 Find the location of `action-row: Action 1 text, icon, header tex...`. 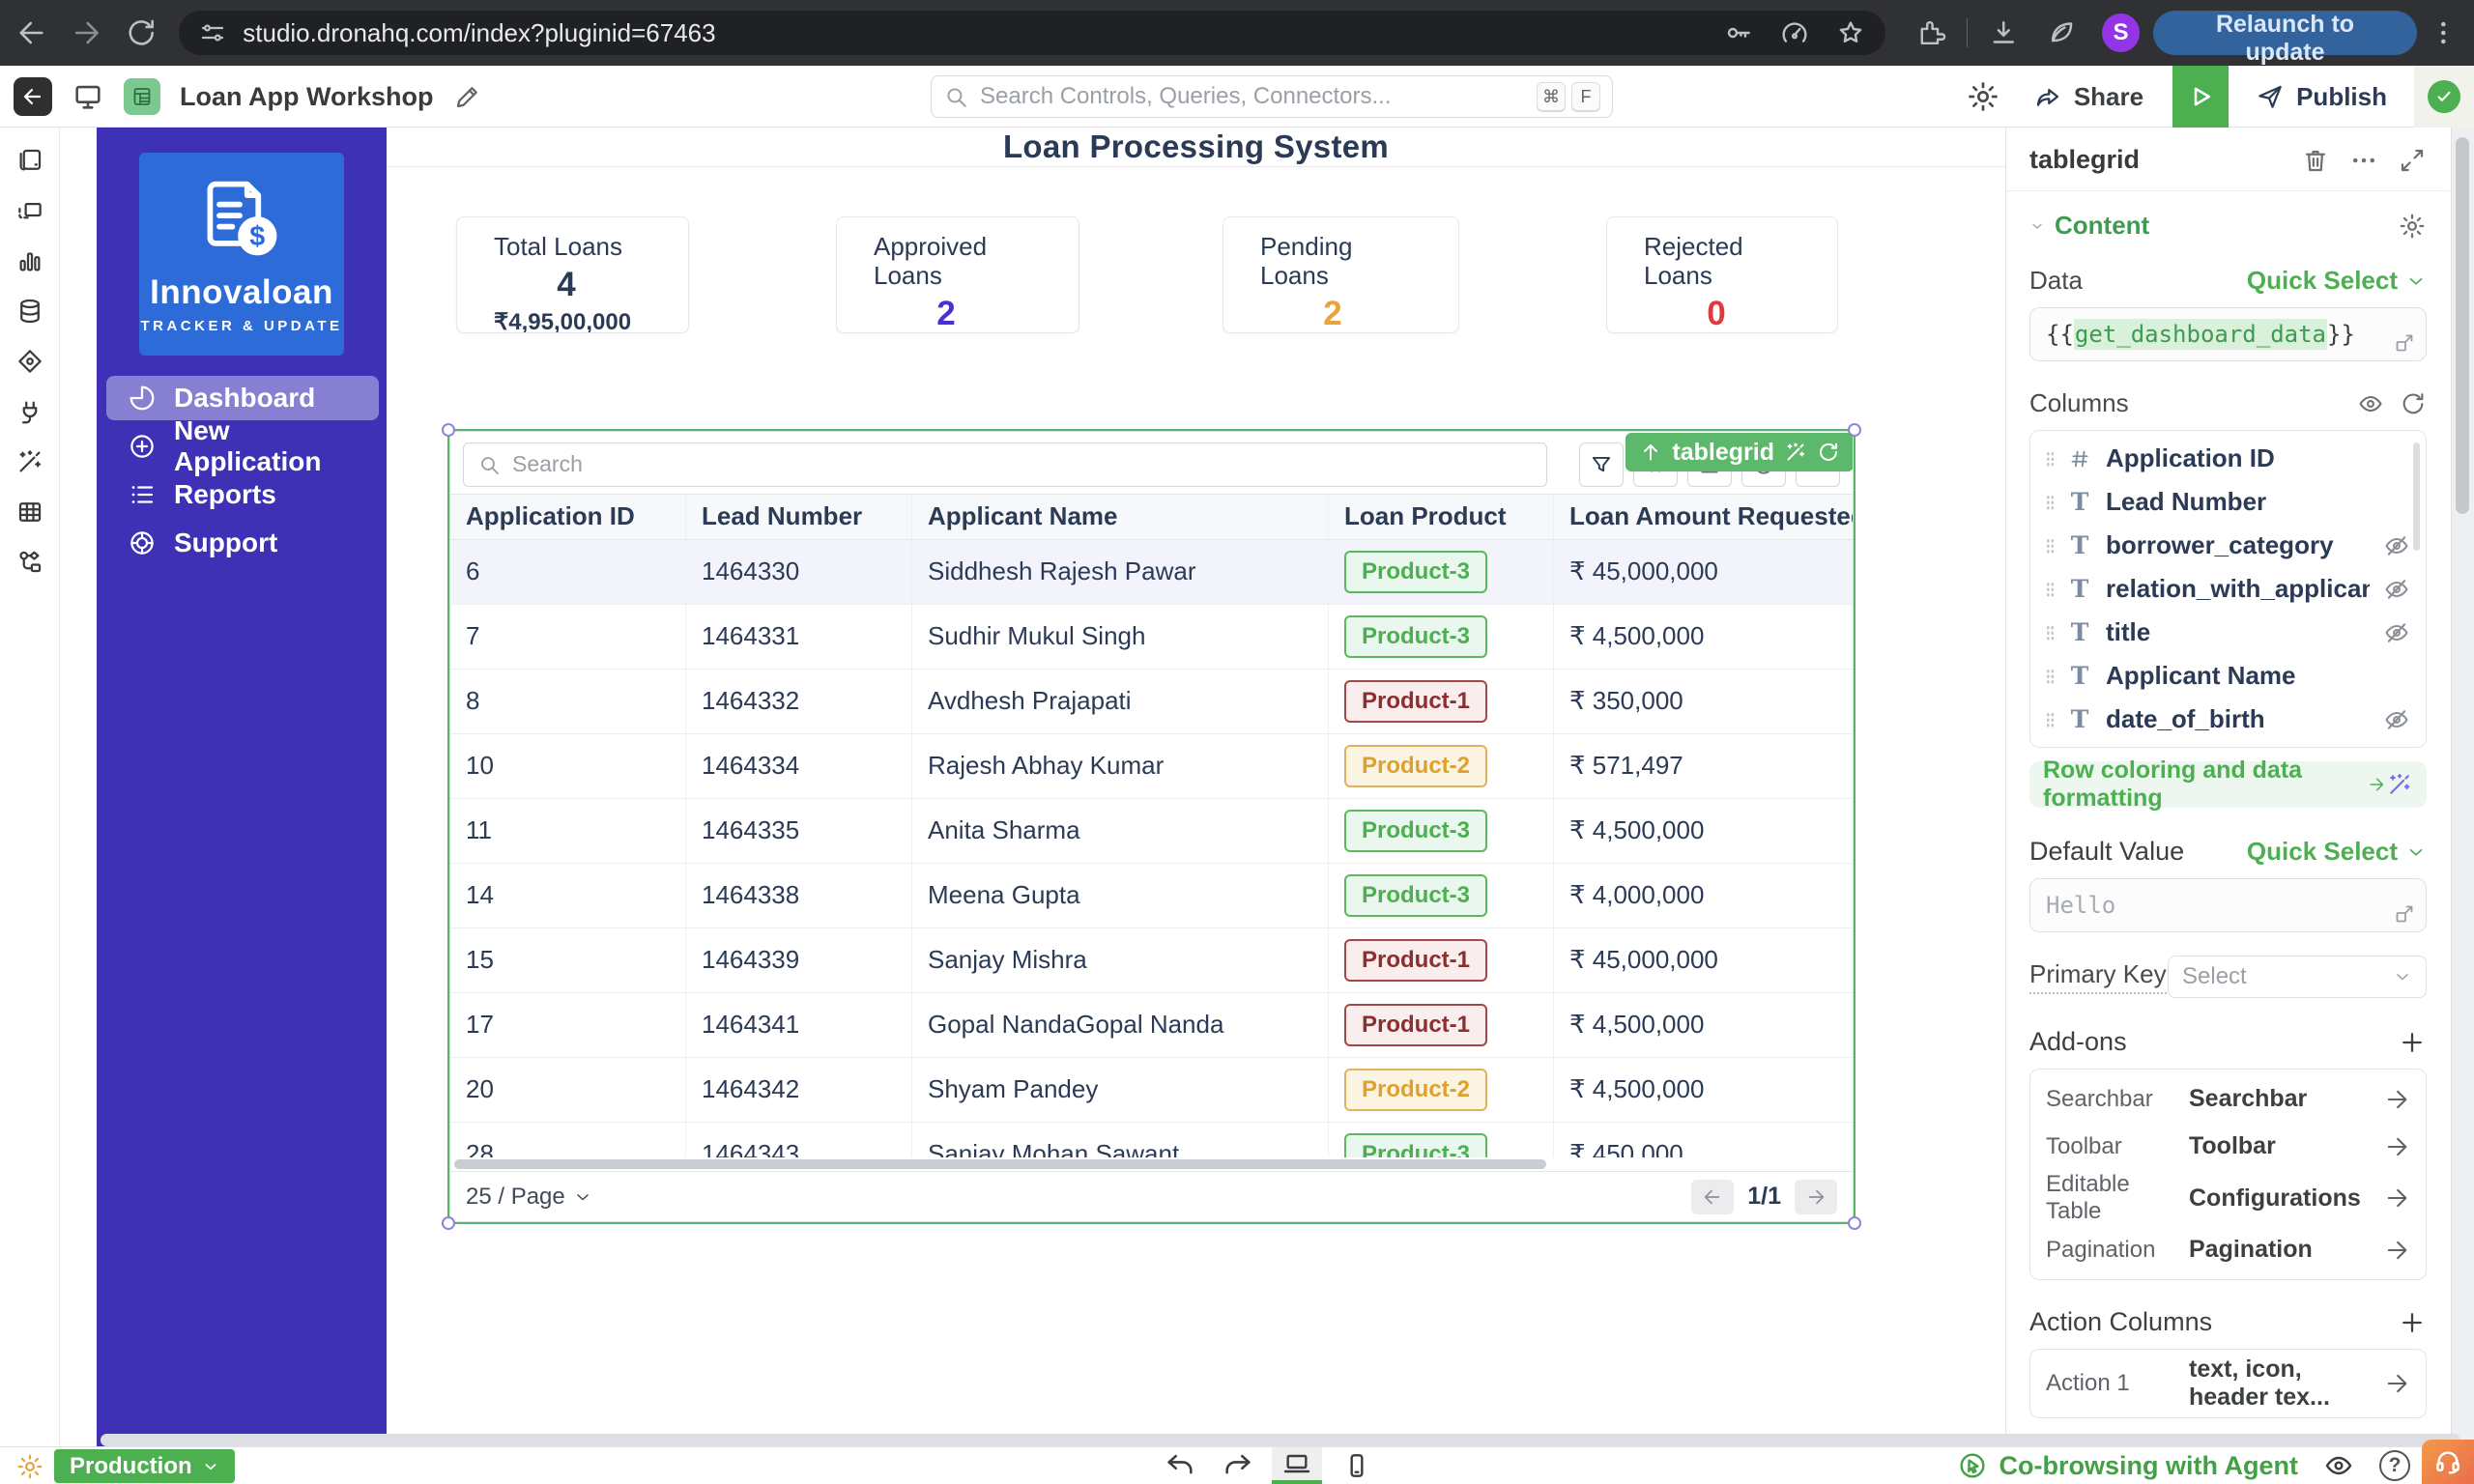

action-row: Action 1 text, icon, header tex... is located at coordinates (2228, 1384).